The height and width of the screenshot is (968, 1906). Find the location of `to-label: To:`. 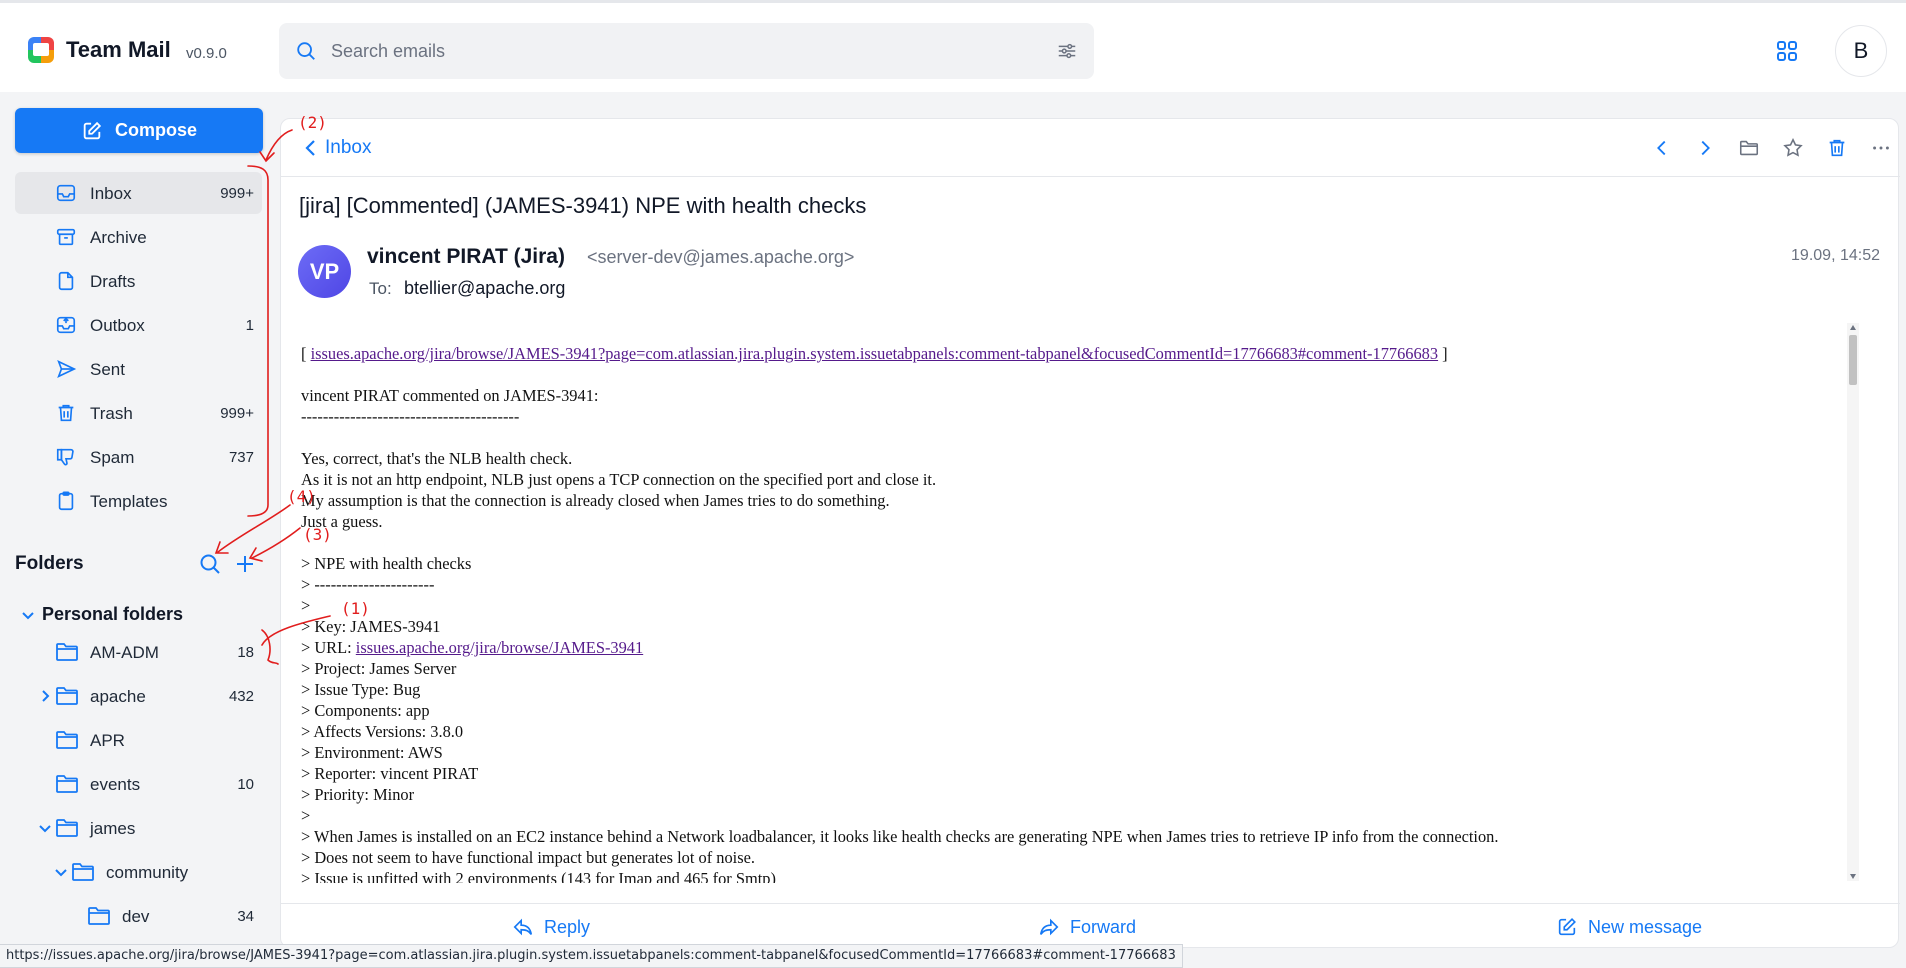

to-label: To: is located at coordinates (380, 288).